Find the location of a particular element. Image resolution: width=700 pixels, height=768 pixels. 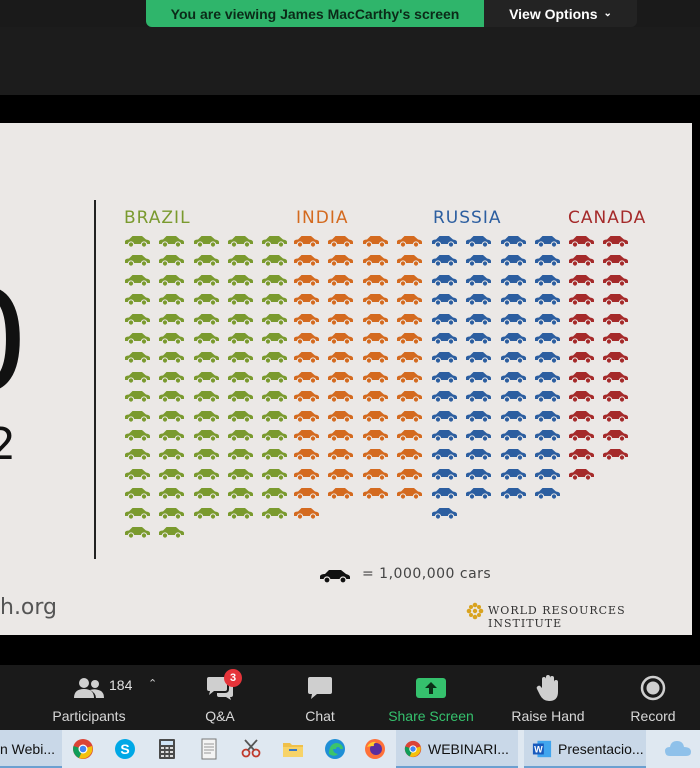

participants-button: Participants is located at coordinates (89, 697).